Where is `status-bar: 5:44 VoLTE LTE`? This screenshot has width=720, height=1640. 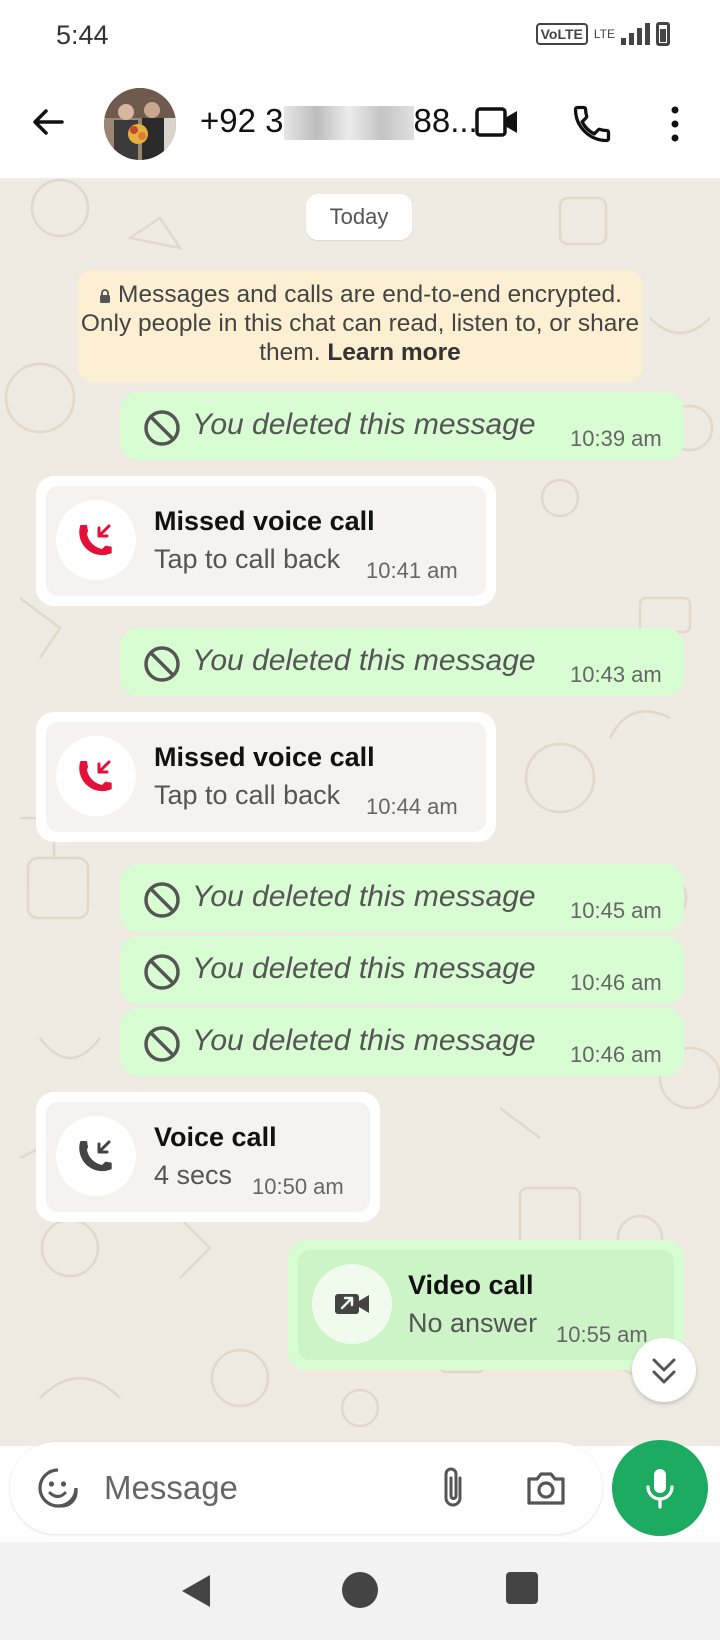
status-bar: 5:44 VoLTE LTE is located at coordinates (360, 36).